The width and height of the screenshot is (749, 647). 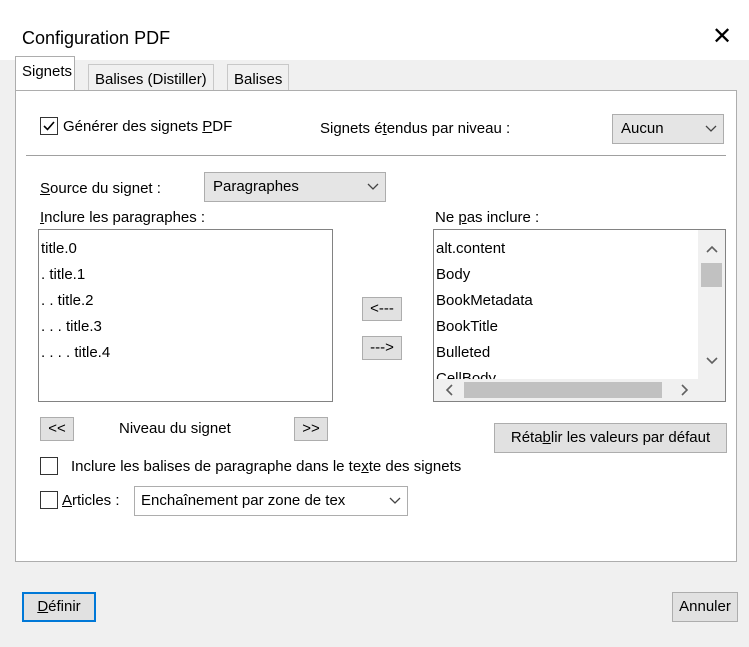 What do you see at coordinates (123, 217) in the screenshot?
I see `include-label: Inclure les paragraphes :` at bounding box center [123, 217].